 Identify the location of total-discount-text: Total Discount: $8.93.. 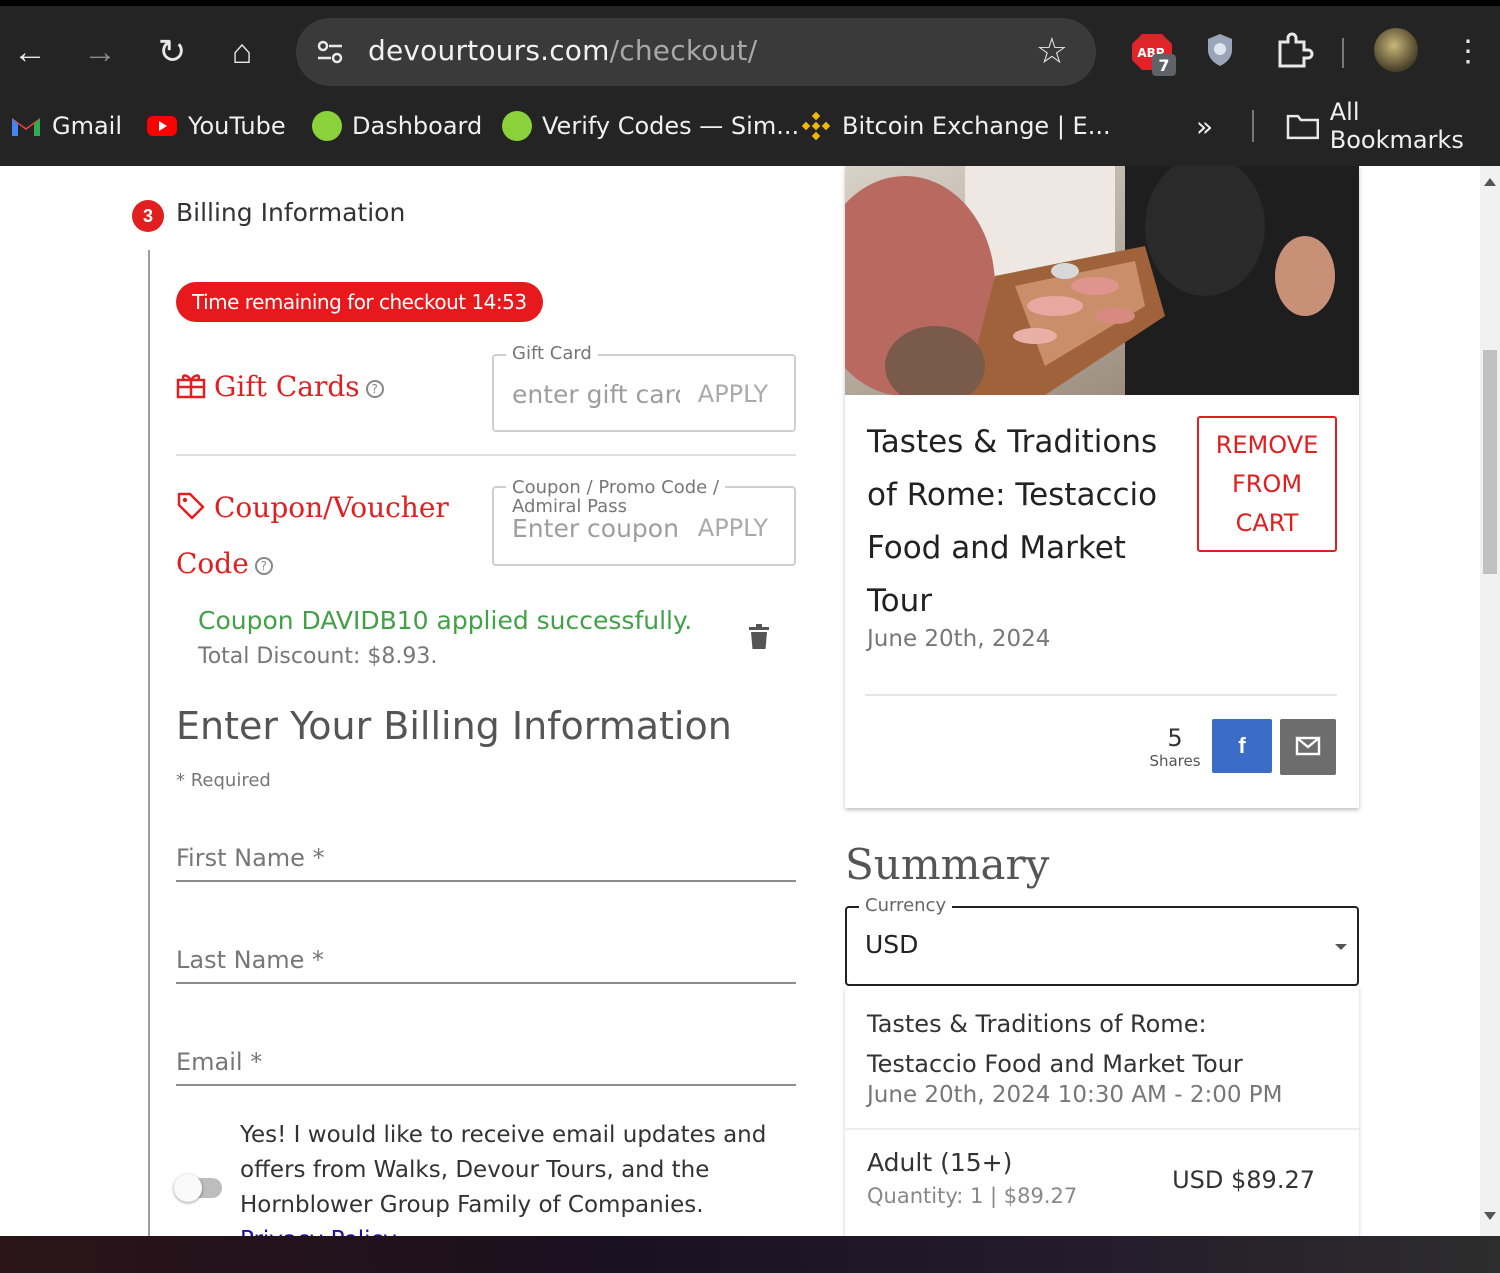
(318, 656).